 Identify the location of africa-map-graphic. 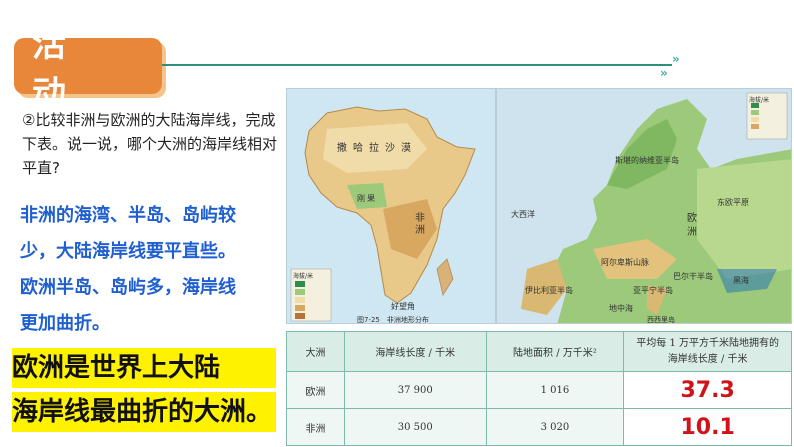
(383, 214).